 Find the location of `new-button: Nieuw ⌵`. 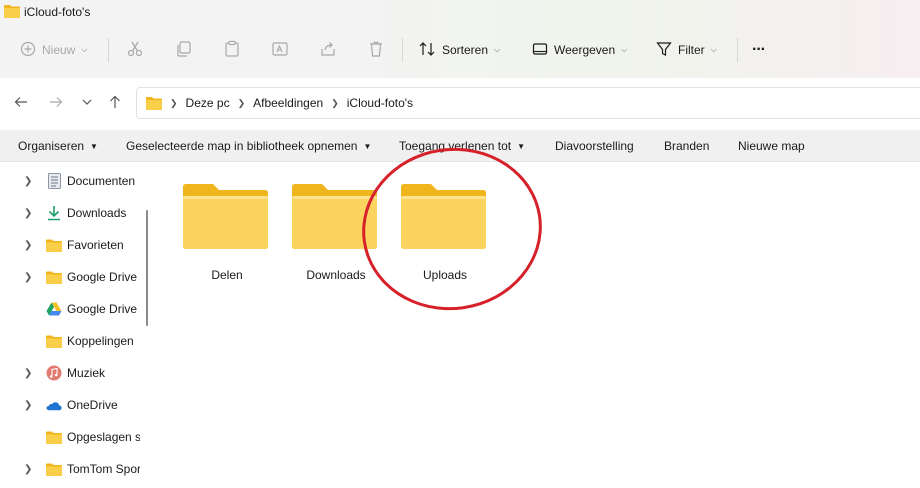

new-button: Nieuw ⌵ is located at coordinates (53, 50).